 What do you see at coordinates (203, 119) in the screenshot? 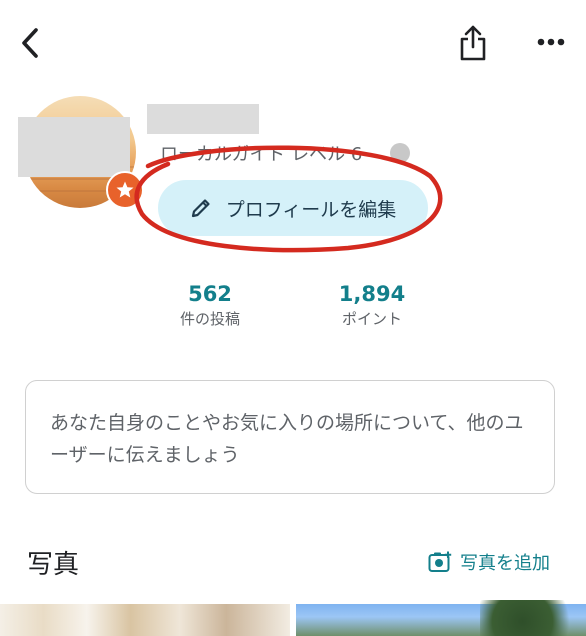
I see `user-name-redacted` at bounding box center [203, 119].